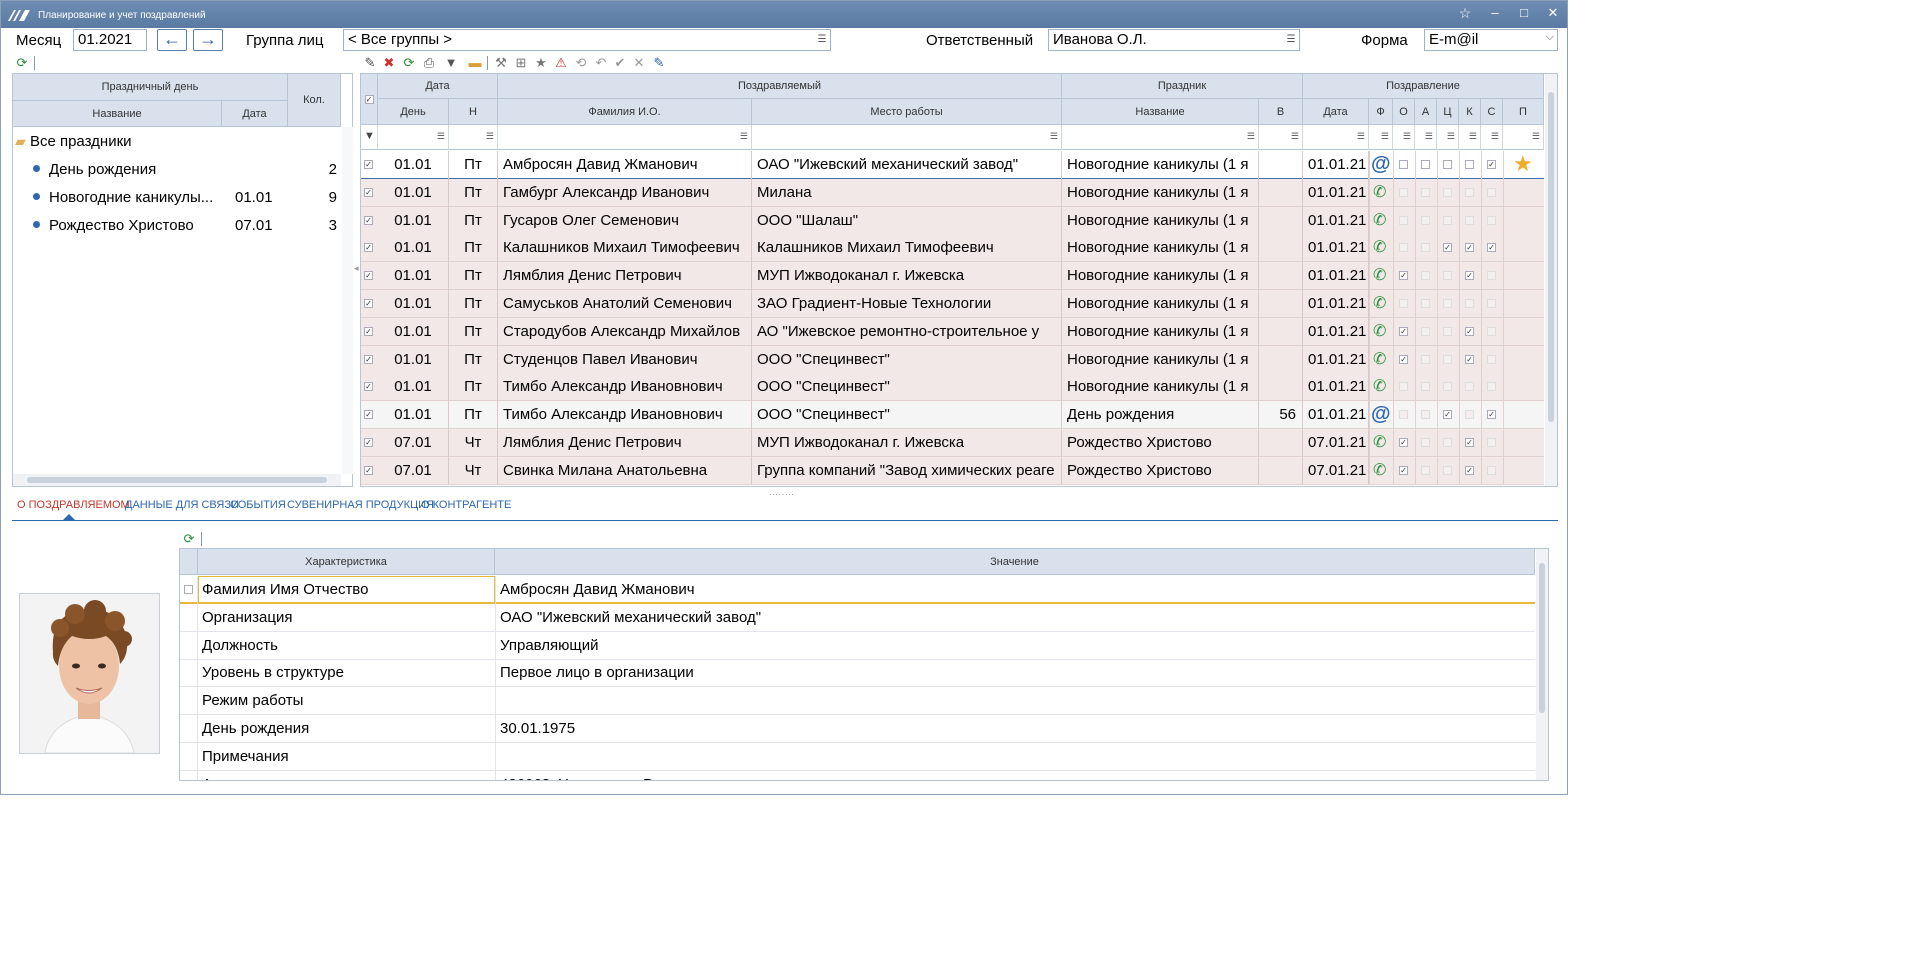 The height and width of the screenshot is (973, 1920). What do you see at coordinates (1381, 414) in the screenshot?
I see `email-icon: @` at bounding box center [1381, 414].